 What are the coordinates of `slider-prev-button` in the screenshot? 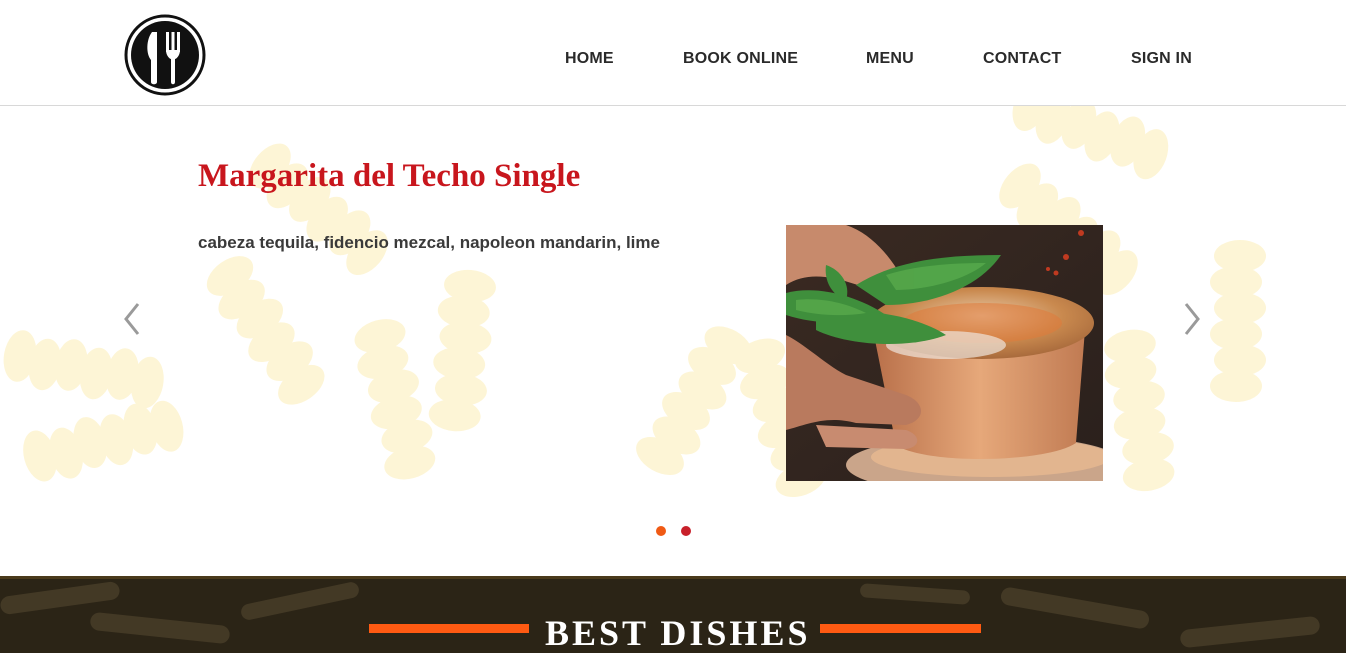 It's located at (132, 319).